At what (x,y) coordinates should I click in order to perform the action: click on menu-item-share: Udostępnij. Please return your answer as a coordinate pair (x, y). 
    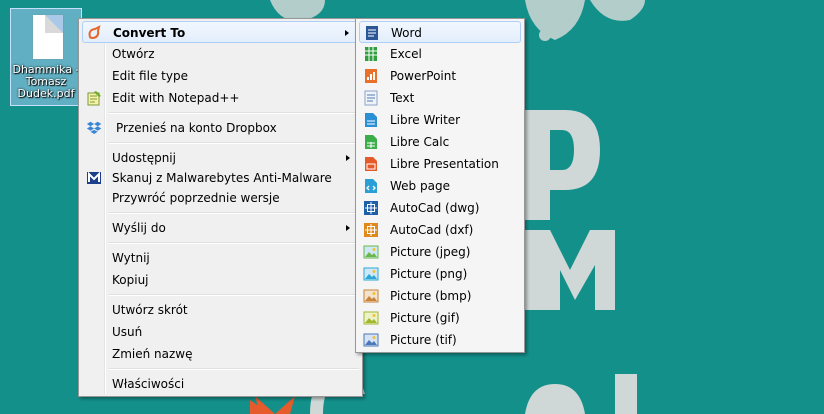
    Looking at the image, I should click on (220, 158).